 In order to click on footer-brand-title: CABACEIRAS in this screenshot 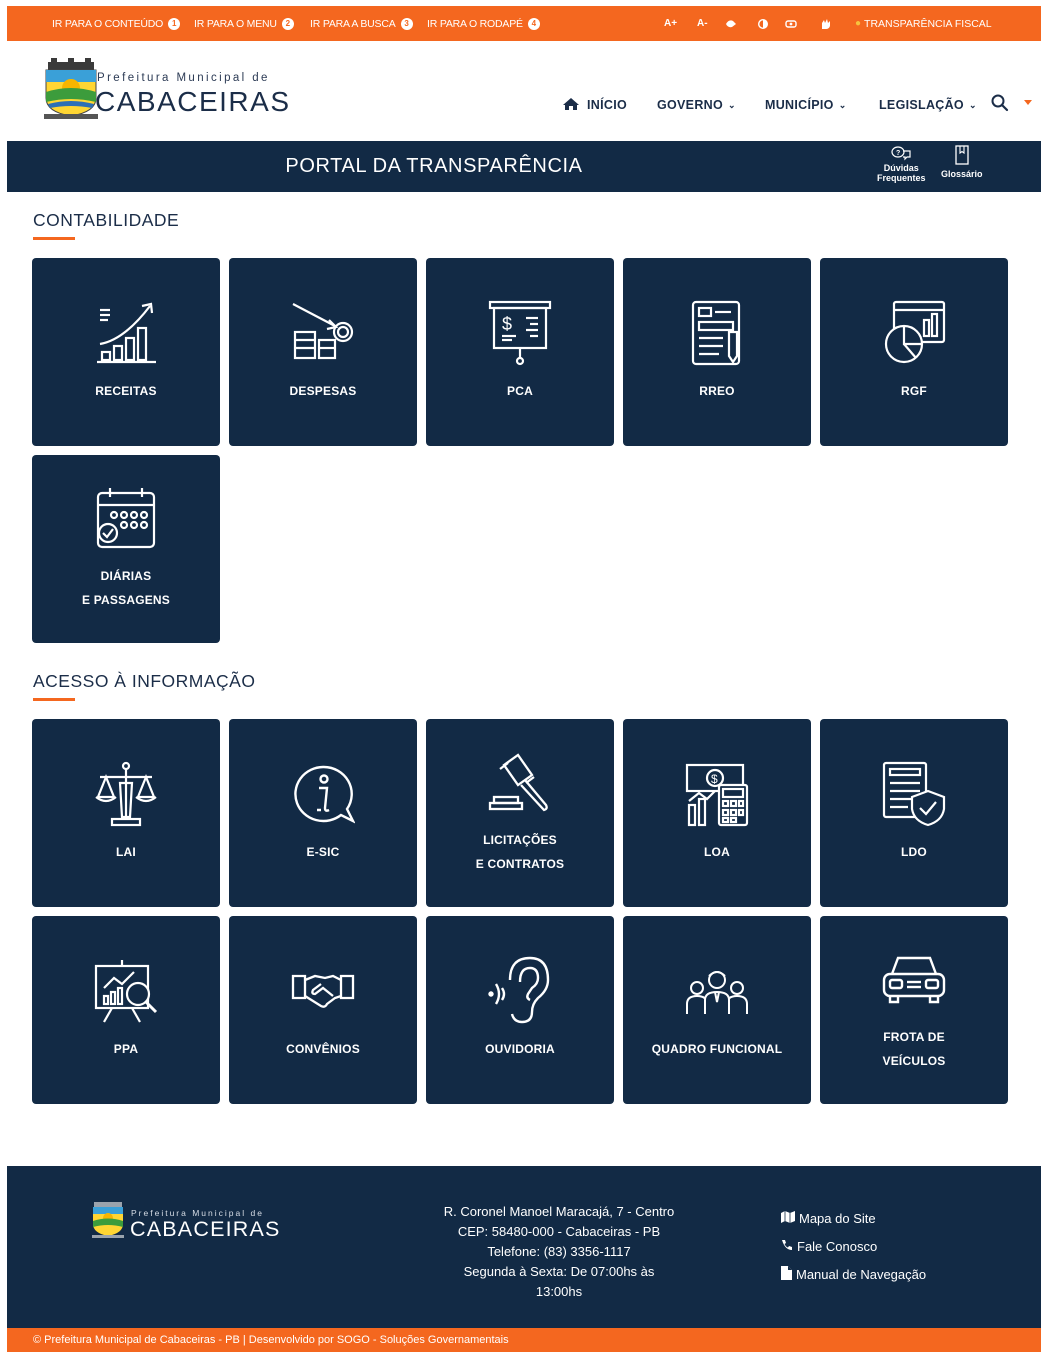, I will do `click(205, 1229)`.